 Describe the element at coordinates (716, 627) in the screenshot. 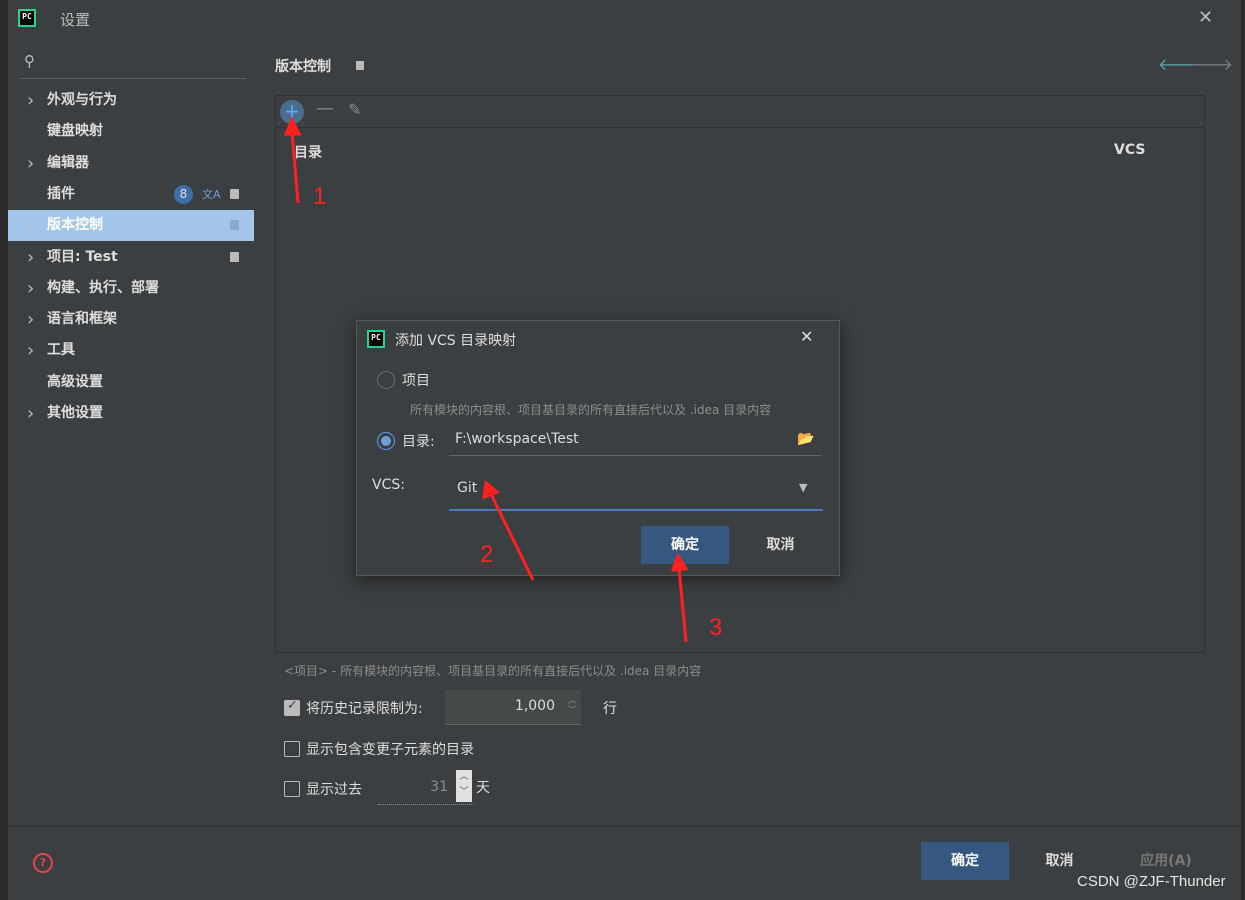

I see `annotation-label-3: 3` at that location.